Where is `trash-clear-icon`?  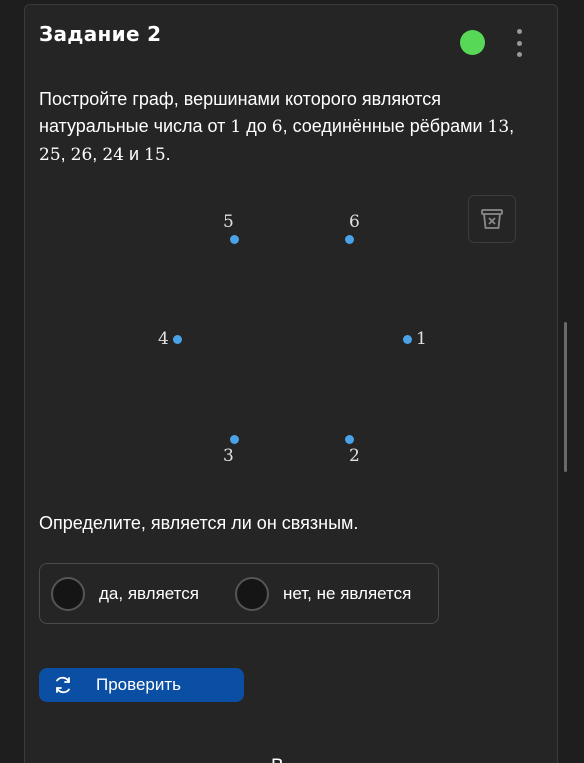
trash-clear-icon is located at coordinates (492, 219).